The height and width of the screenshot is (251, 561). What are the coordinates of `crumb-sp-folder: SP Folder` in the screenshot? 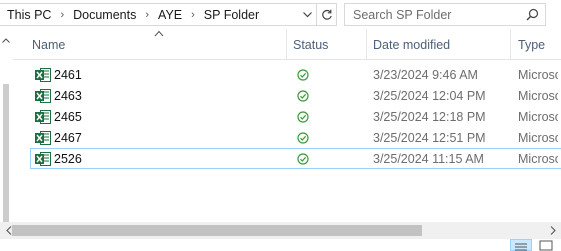 It's located at (231, 15).